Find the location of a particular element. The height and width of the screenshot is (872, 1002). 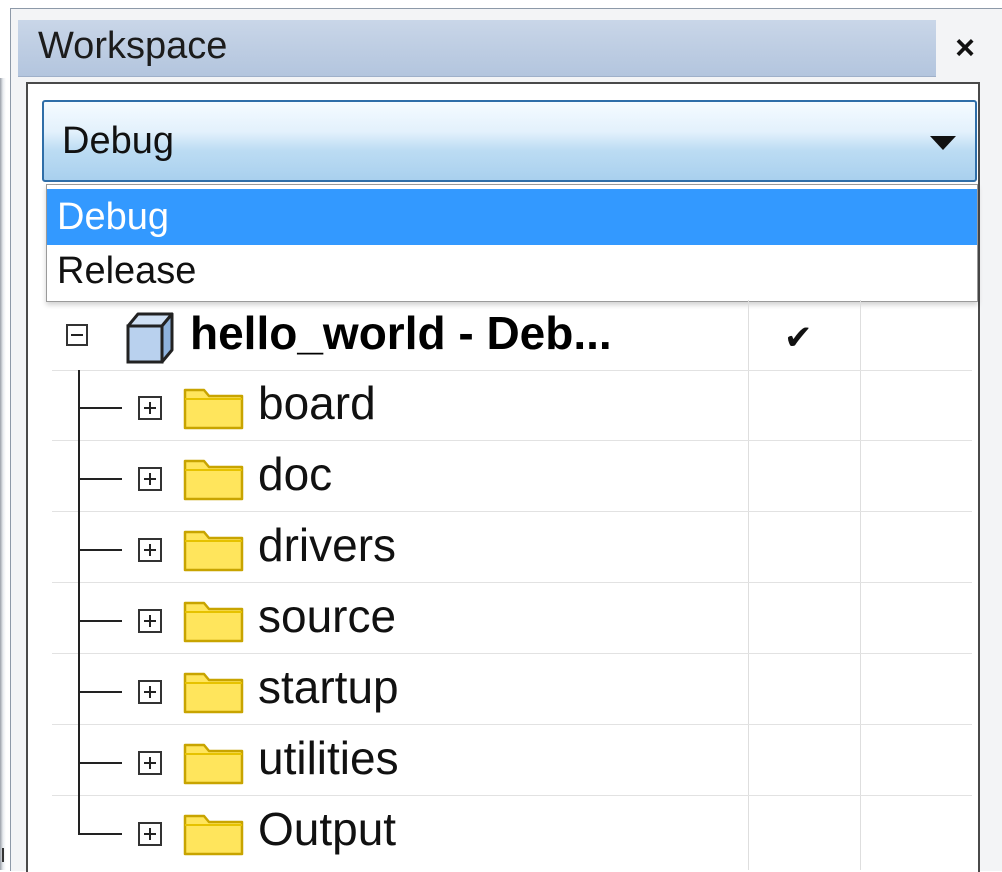

dropdown-option-debug: Debug is located at coordinates (512, 217).